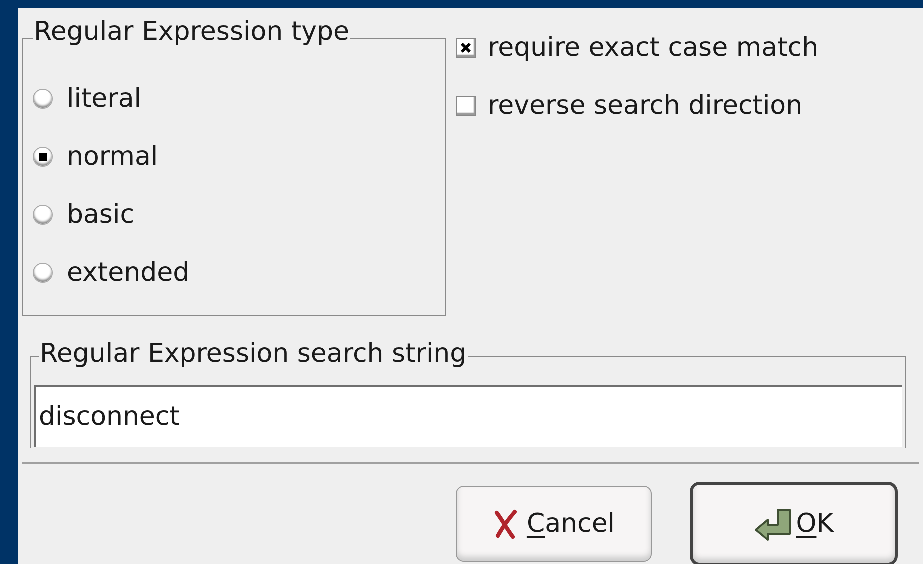 This screenshot has width=923, height=564. What do you see at coordinates (653, 48) in the screenshot?
I see `checkbox-label: require exact case match` at bounding box center [653, 48].